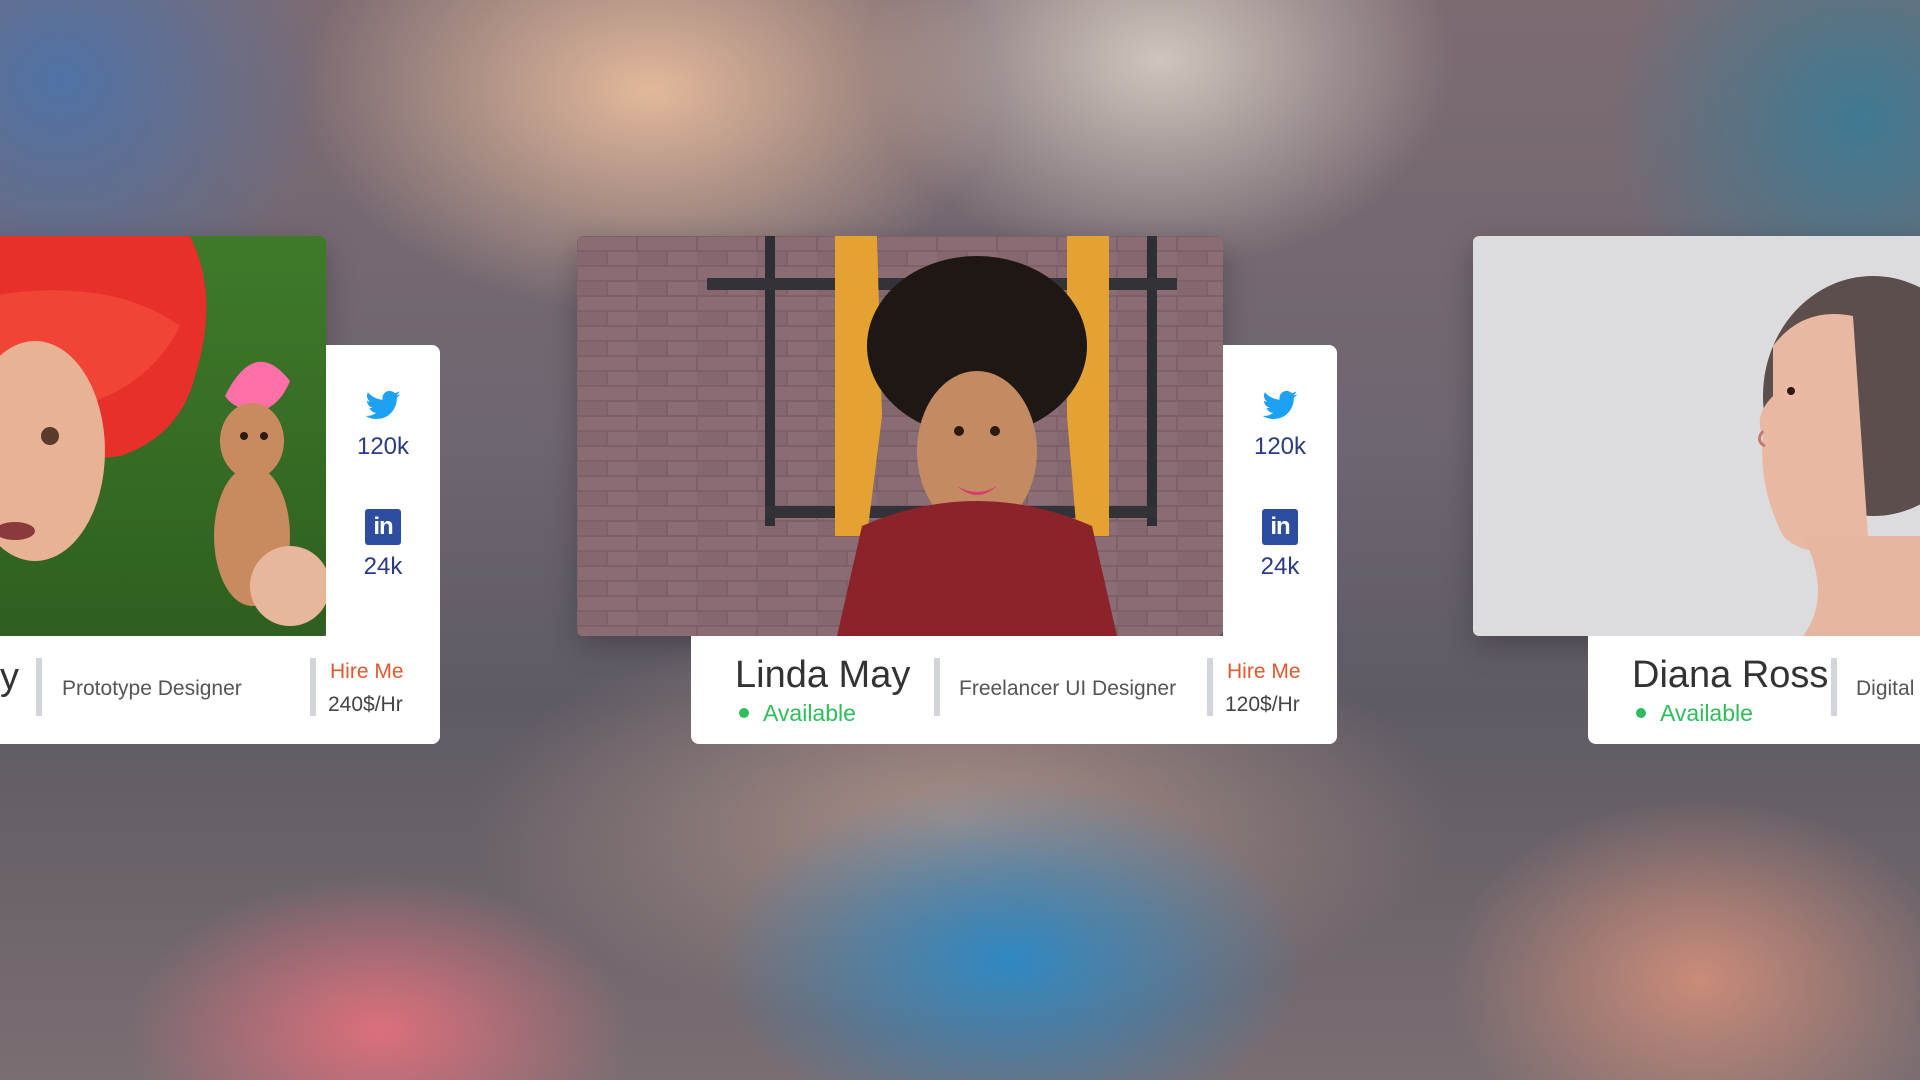 The width and height of the screenshot is (1920, 1080). I want to click on profile-name: Diana Ross, so click(1730, 675).